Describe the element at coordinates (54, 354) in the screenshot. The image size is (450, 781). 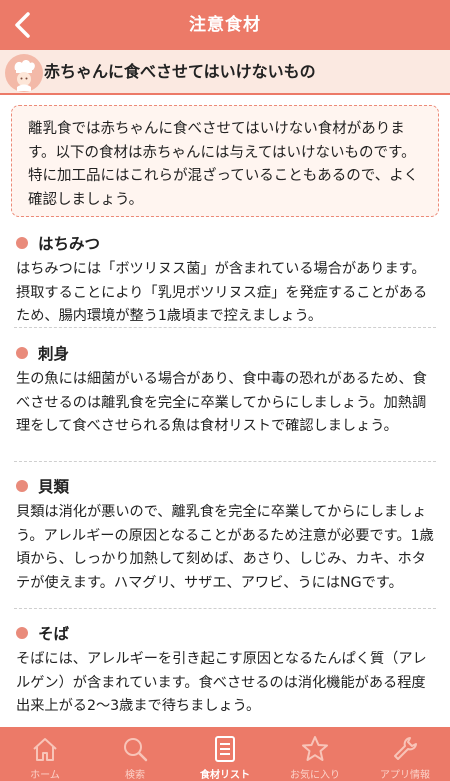
I see `item-title: 刺身` at that location.